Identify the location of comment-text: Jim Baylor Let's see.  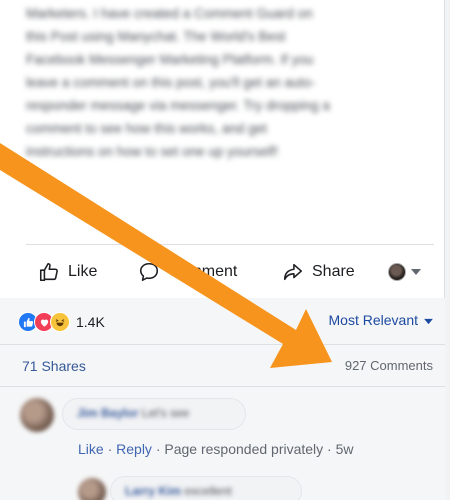
(133, 413).